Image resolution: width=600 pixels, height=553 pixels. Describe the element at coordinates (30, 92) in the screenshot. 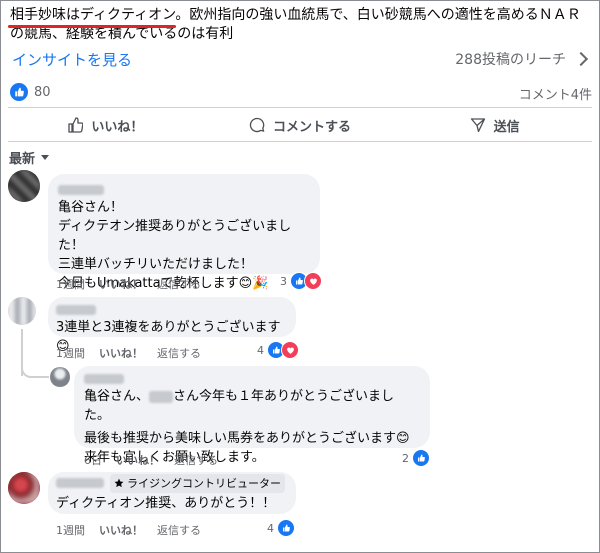

I see `reaction-summary: 80` at that location.